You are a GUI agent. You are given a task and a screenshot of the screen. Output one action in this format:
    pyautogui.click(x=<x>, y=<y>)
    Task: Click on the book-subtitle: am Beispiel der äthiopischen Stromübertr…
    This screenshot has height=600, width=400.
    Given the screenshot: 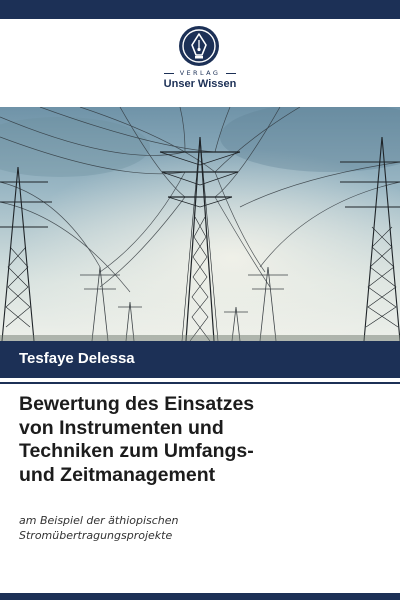 What is the action you would take?
    pyautogui.click(x=204, y=528)
    